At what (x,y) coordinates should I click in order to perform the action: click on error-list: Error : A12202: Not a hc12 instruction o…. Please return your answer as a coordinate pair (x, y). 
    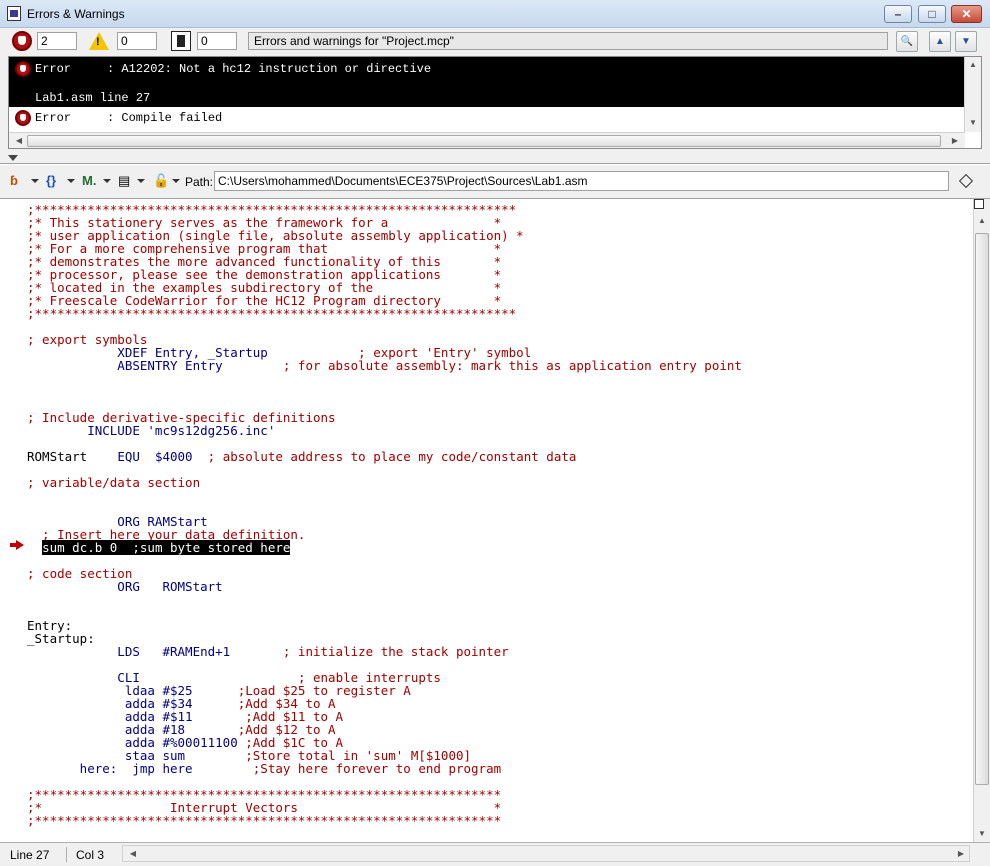
    Looking at the image, I should click on (495, 102).